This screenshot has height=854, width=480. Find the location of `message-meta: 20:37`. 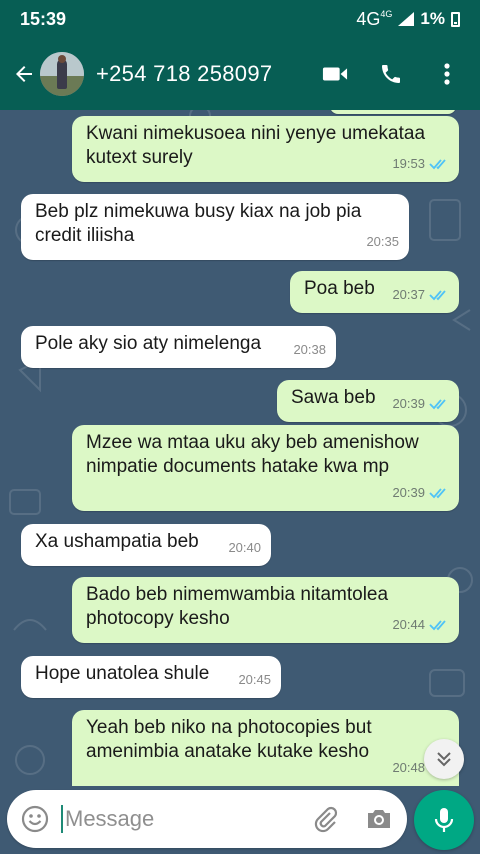

message-meta: 20:37 is located at coordinates (420, 295).